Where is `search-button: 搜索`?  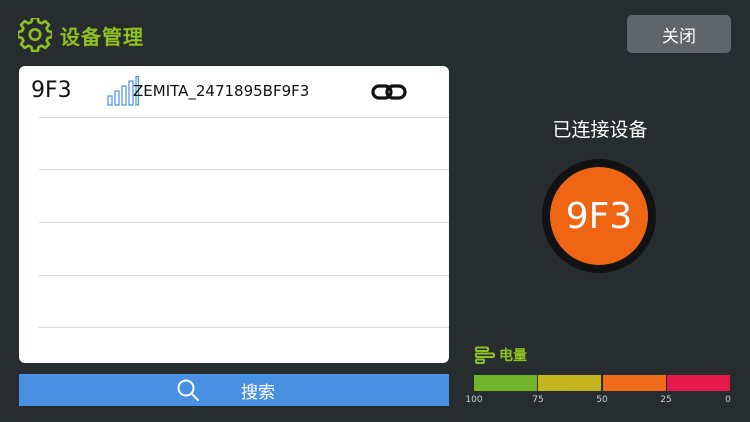 search-button: 搜索 is located at coordinates (234, 390).